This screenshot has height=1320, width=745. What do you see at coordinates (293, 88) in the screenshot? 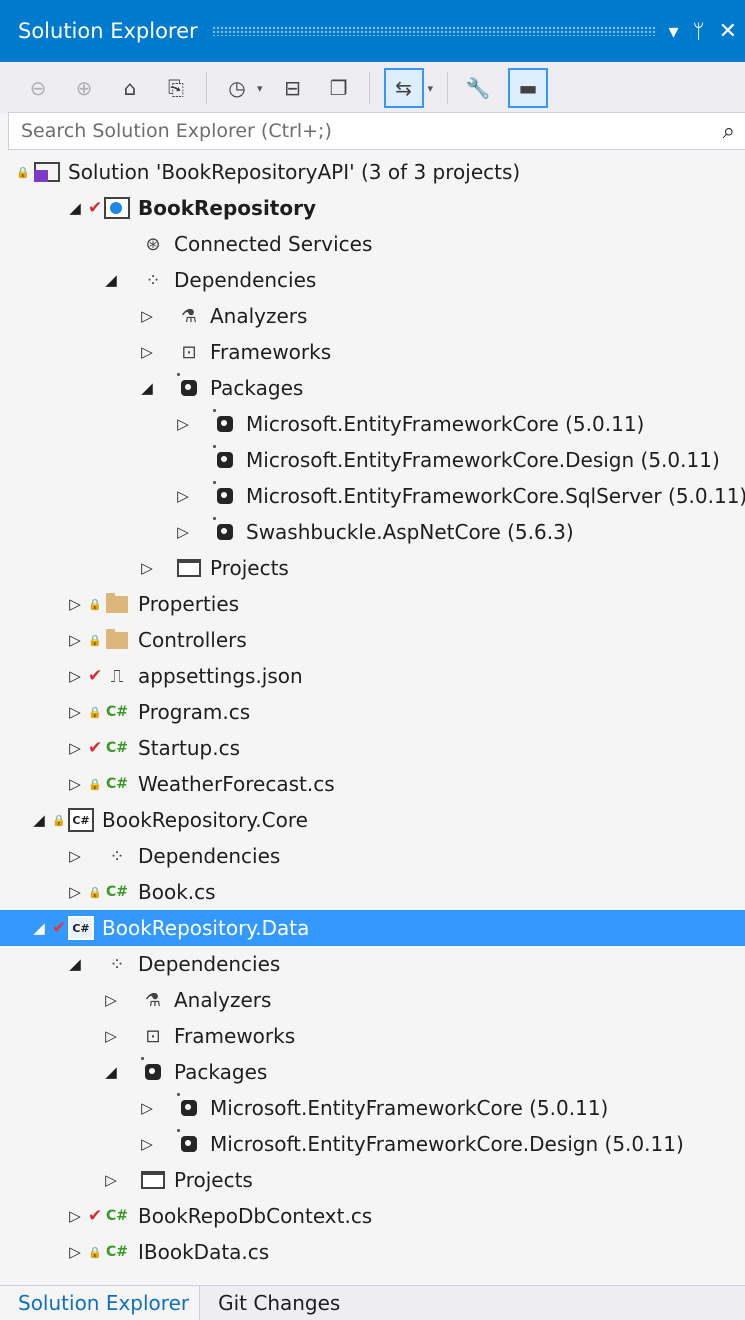
I see `collapse-all-icon: ⊟` at bounding box center [293, 88].